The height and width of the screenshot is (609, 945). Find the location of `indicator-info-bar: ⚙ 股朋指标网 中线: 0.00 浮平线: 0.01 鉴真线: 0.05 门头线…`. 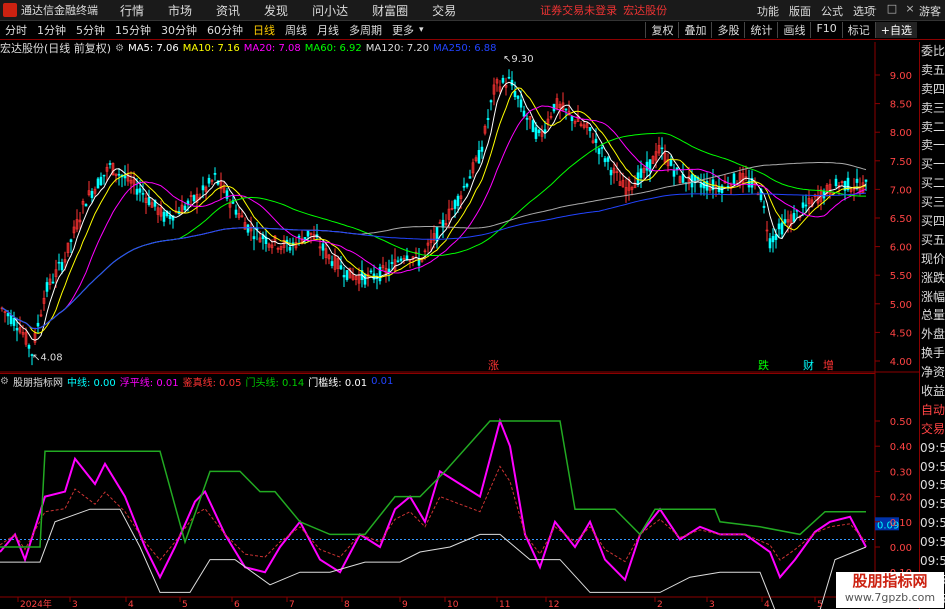

indicator-info-bar: ⚙ 股朋指标网 中线: 0.00 浮平线: 0.01 鉴真线: 0.05 门头线… is located at coordinates (437, 381).